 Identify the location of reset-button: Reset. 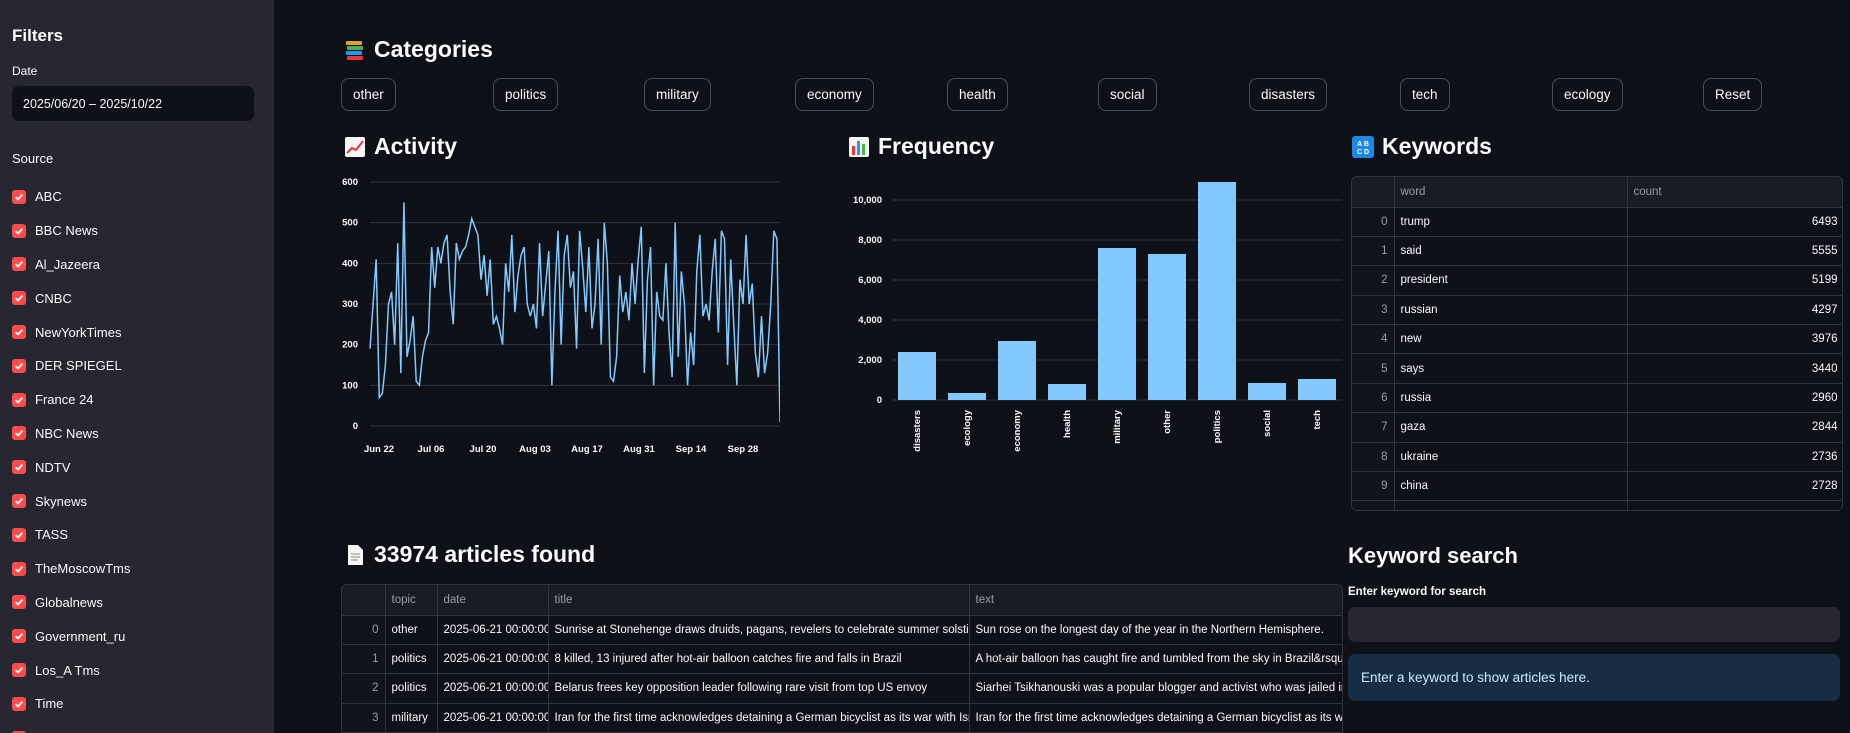
(1733, 94).